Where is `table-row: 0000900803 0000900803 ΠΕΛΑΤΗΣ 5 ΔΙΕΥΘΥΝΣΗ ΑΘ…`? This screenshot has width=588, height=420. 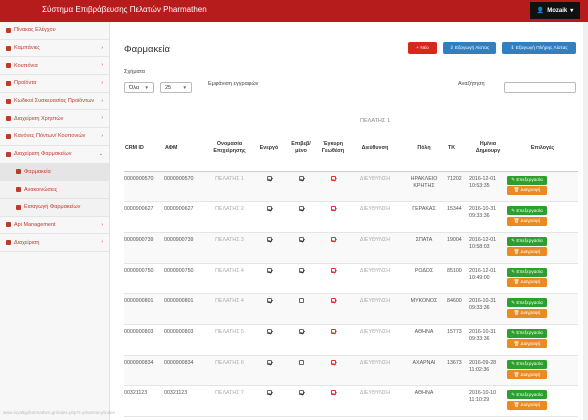
table-row: 0000900803 0000900803 ΠΕΛΑΤΗΣ 5 ΔΙΕΥΘΥΝΣΗ ΑΘ… is located at coordinates (351, 340).